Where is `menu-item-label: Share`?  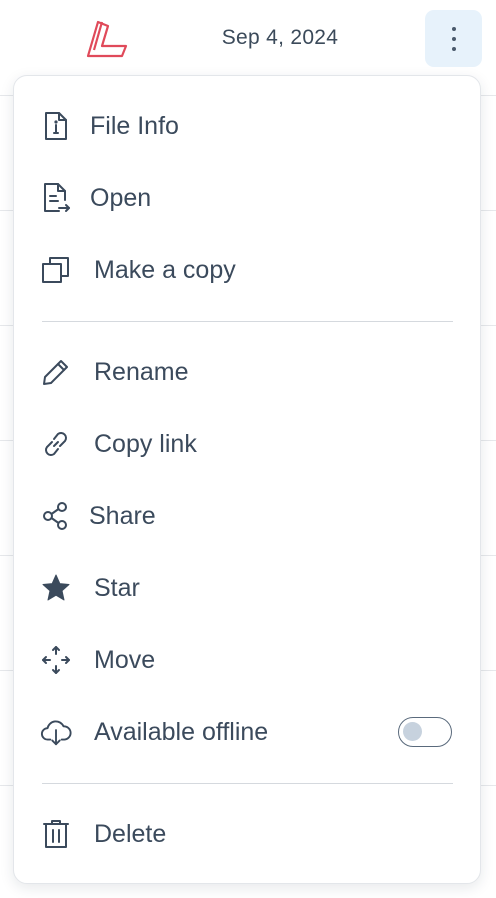 menu-item-label: Share is located at coordinates (122, 515).